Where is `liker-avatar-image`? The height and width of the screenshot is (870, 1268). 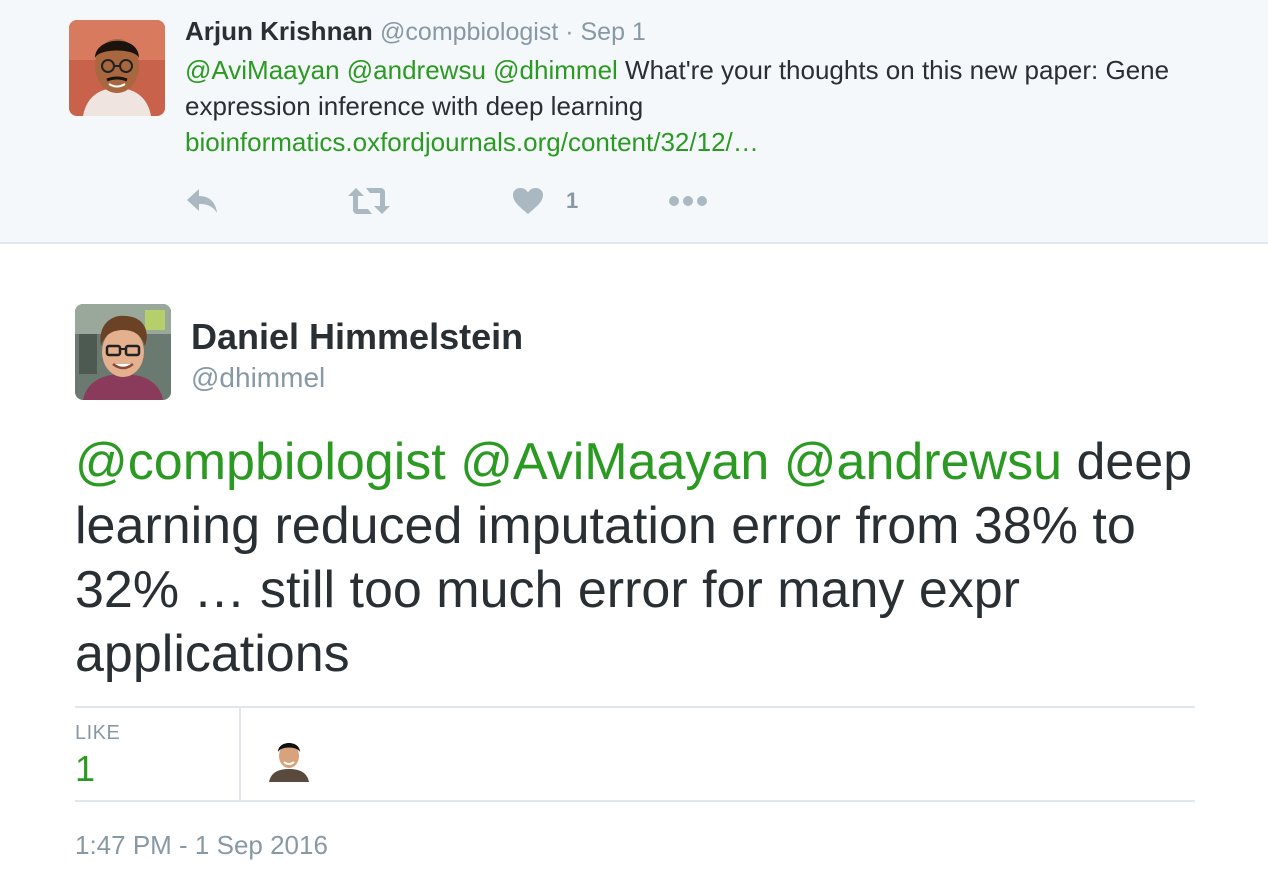
liker-avatar-image is located at coordinates (289, 758).